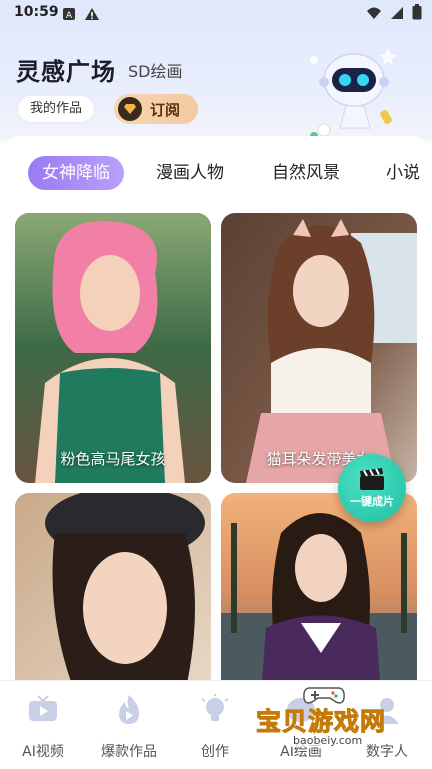  I want to click on clapperboard-icon, so click(372, 479).